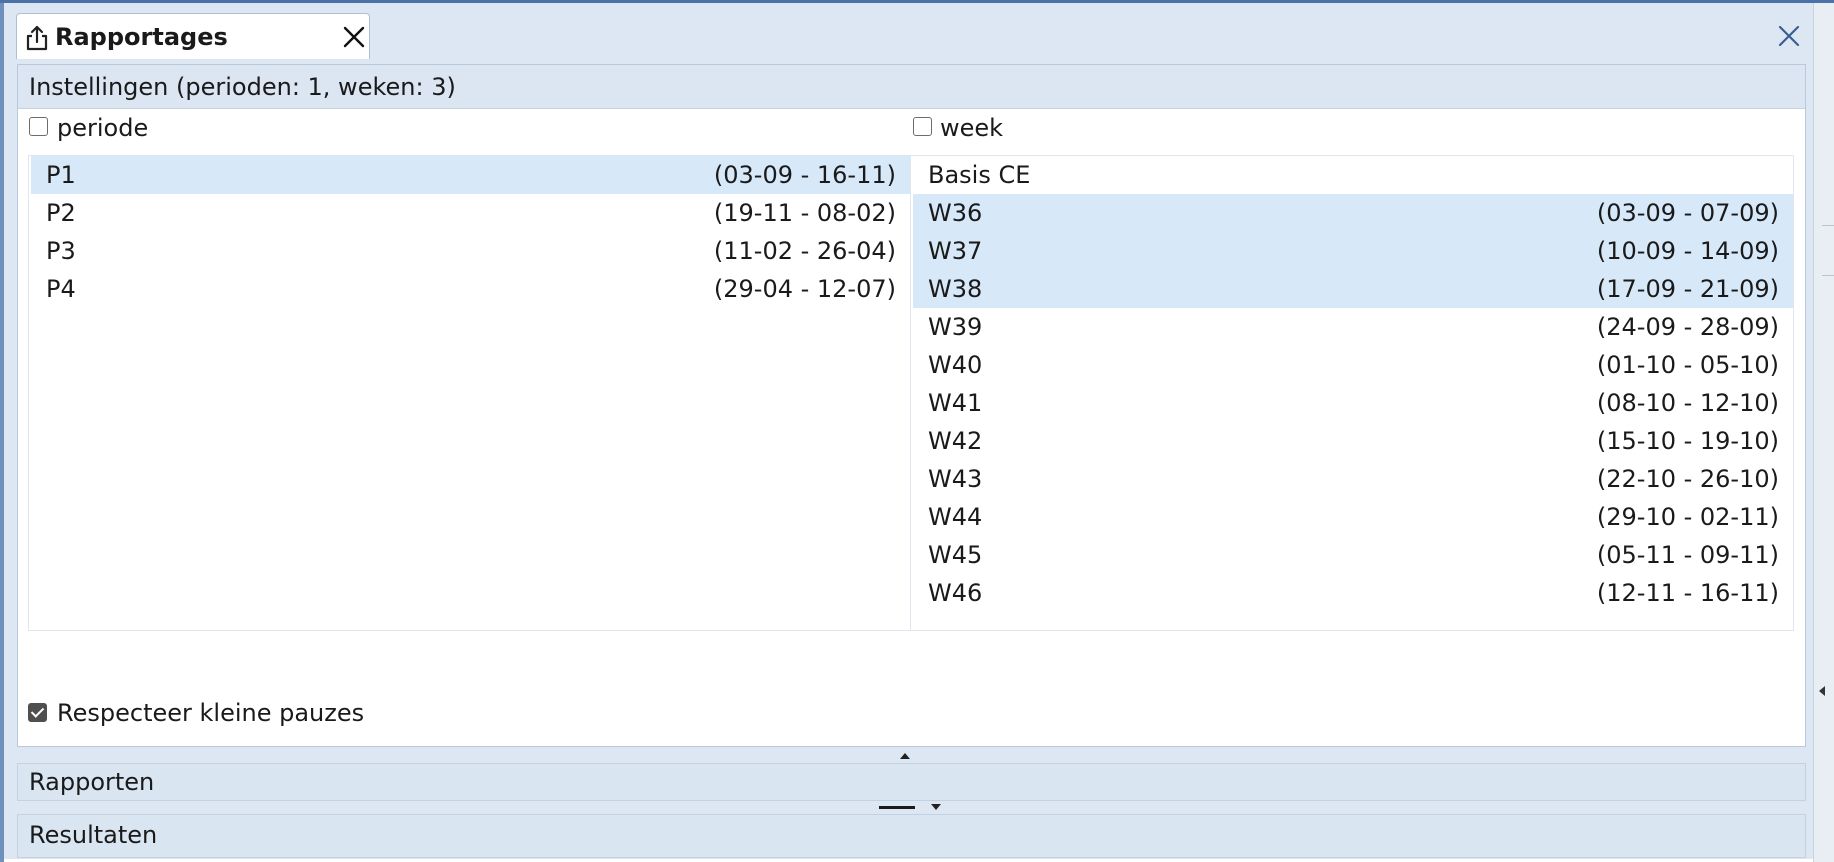 The width and height of the screenshot is (1834, 862). I want to click on side-panel-strip, so click(1823, 432).